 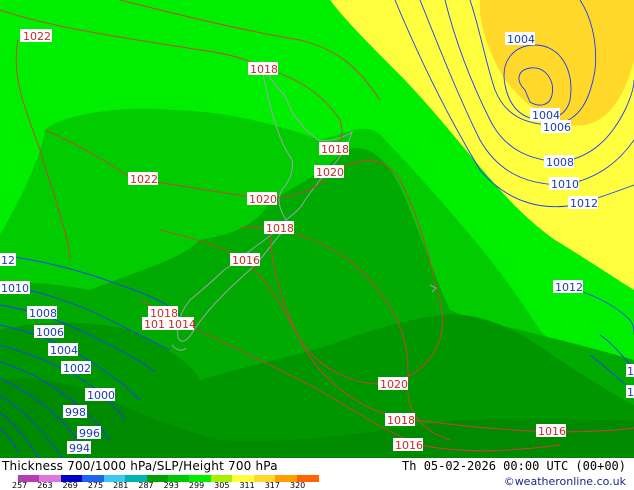 I want to click on scale-tick-label: 311, so click(x=247, y=485).